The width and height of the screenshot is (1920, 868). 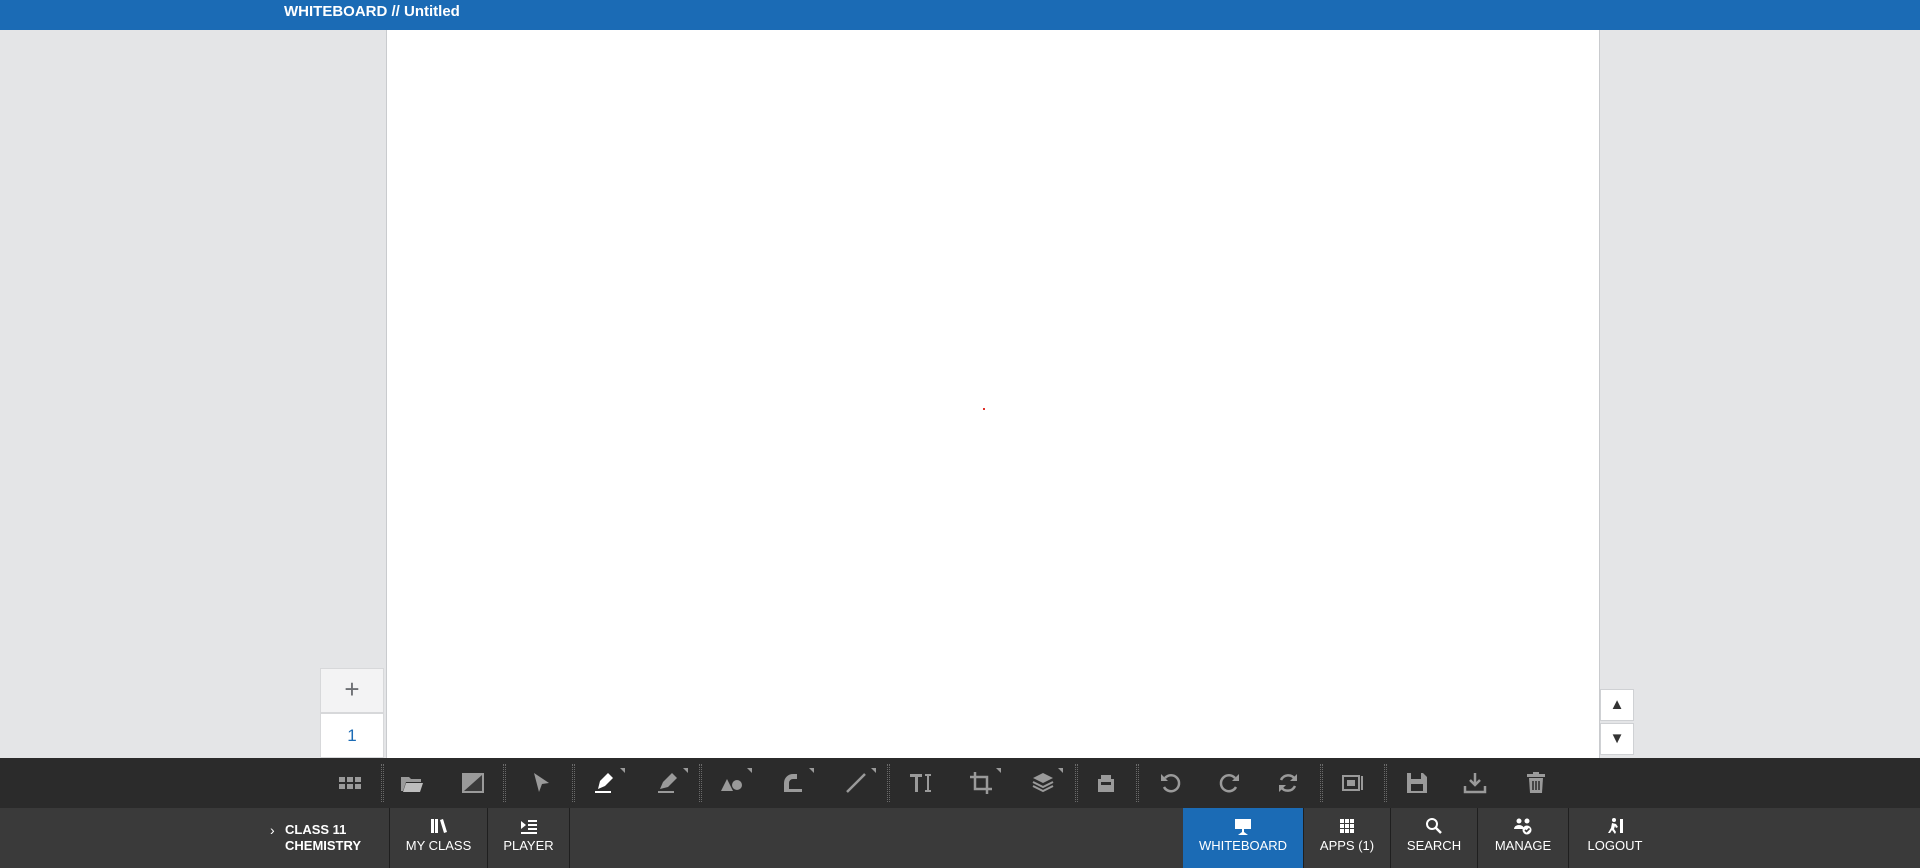 I want to click on background-icon, so click(x=473, y=783).